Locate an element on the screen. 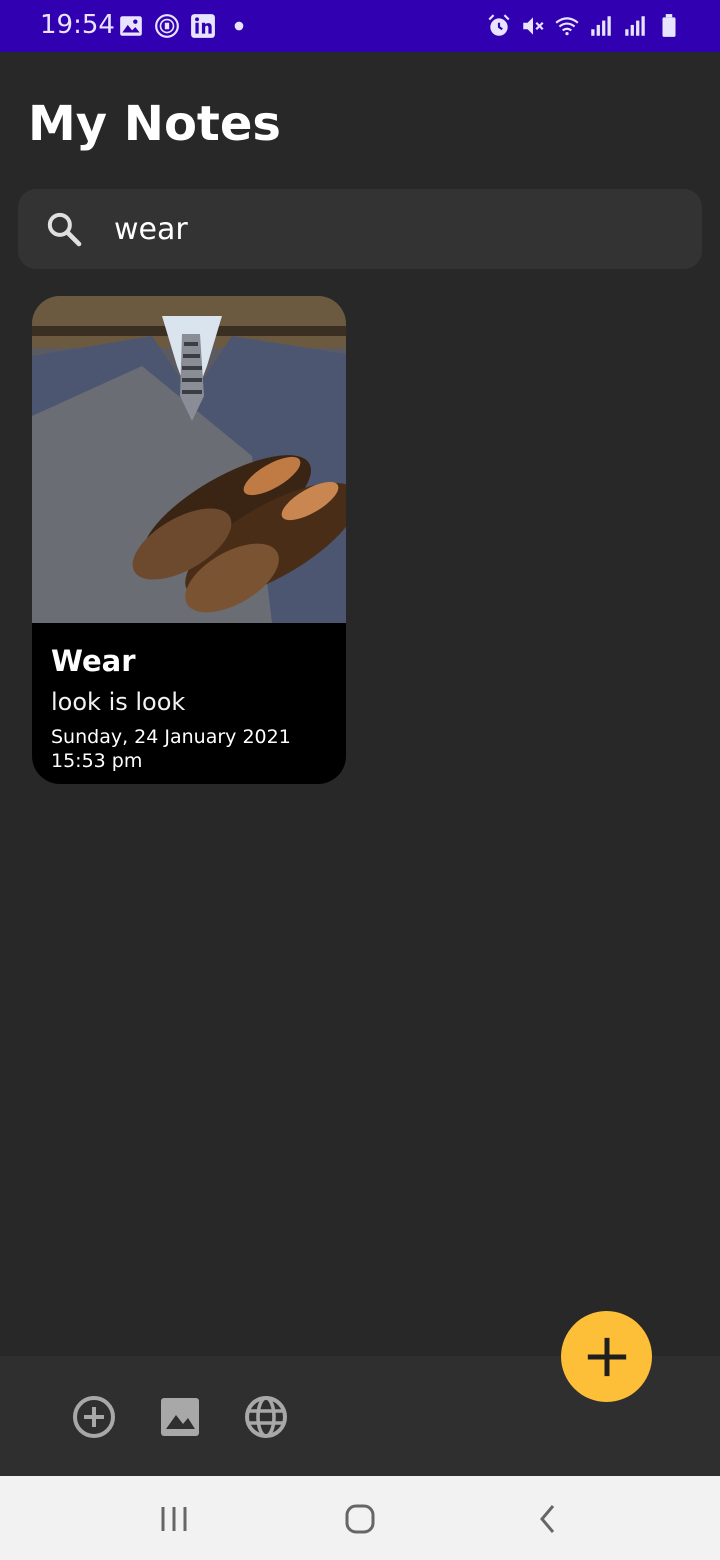  note-date: Sunday, 24 January 2021 15:53 pm is located at coordinates (171, 749).